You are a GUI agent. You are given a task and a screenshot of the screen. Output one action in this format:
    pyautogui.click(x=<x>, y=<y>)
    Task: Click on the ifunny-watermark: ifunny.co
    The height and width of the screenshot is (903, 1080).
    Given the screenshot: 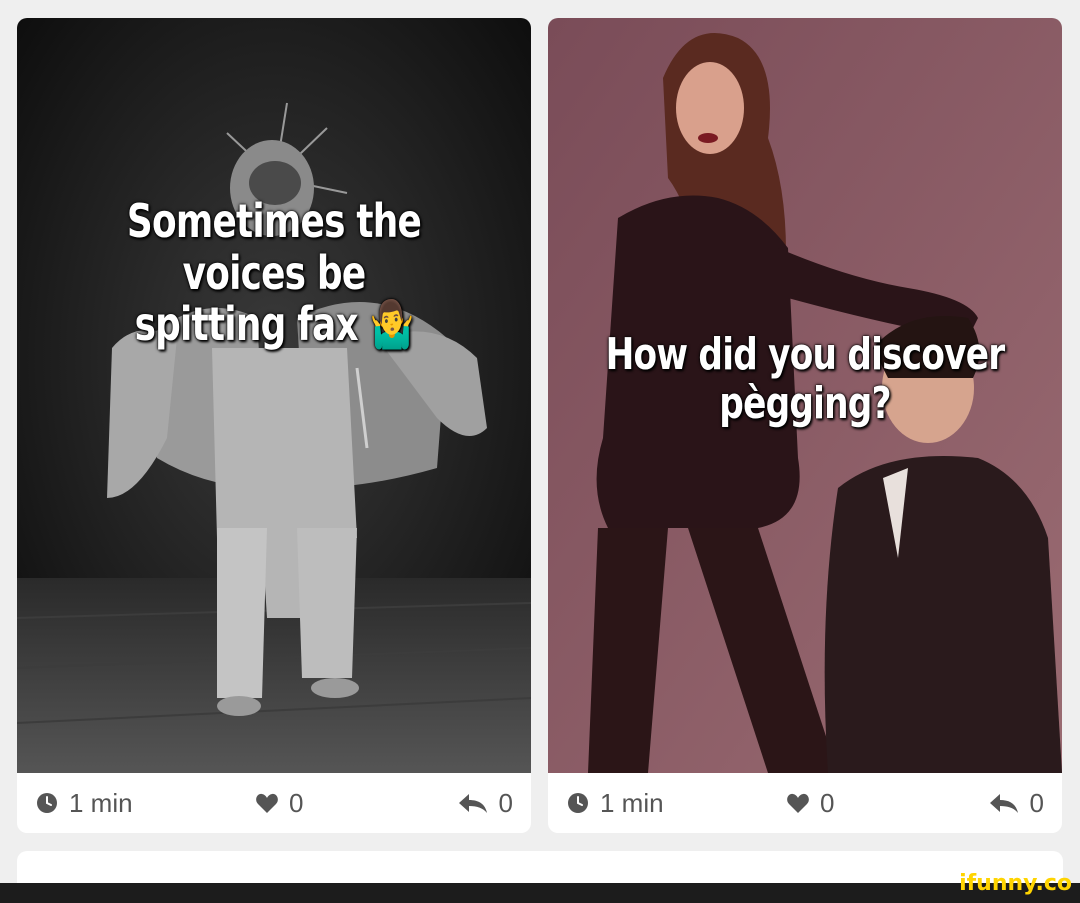 What is the action you would take?
    pyautogui.click(x=1015, y=883)
    